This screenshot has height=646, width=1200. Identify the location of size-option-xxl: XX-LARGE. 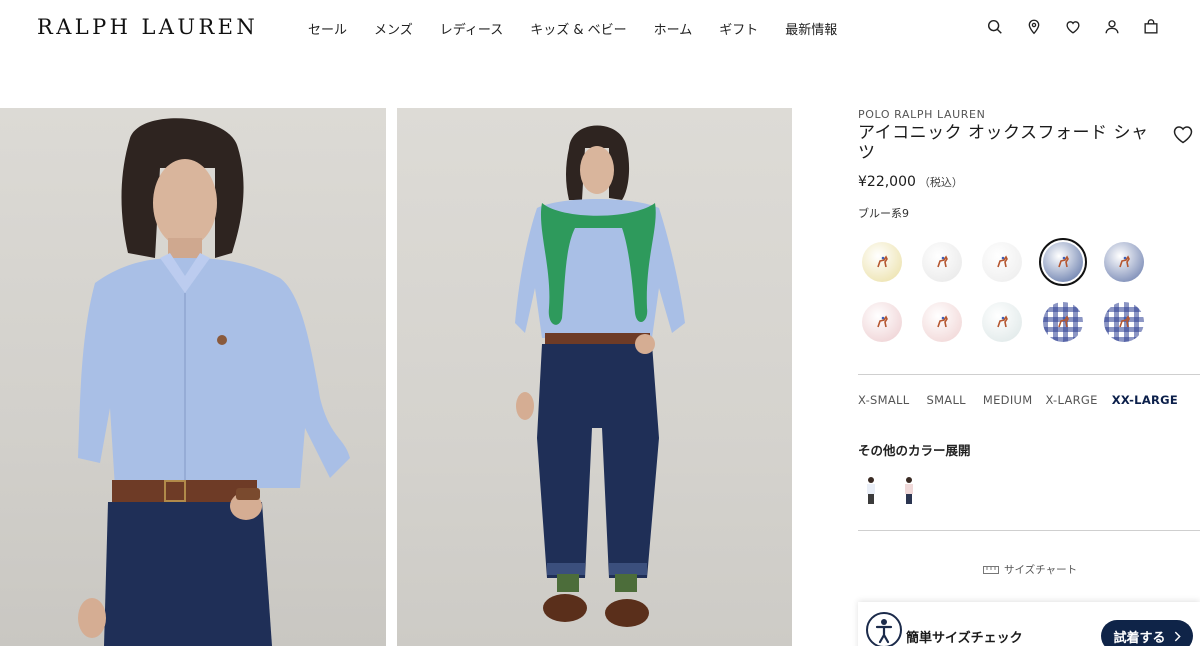
(1145, 400).